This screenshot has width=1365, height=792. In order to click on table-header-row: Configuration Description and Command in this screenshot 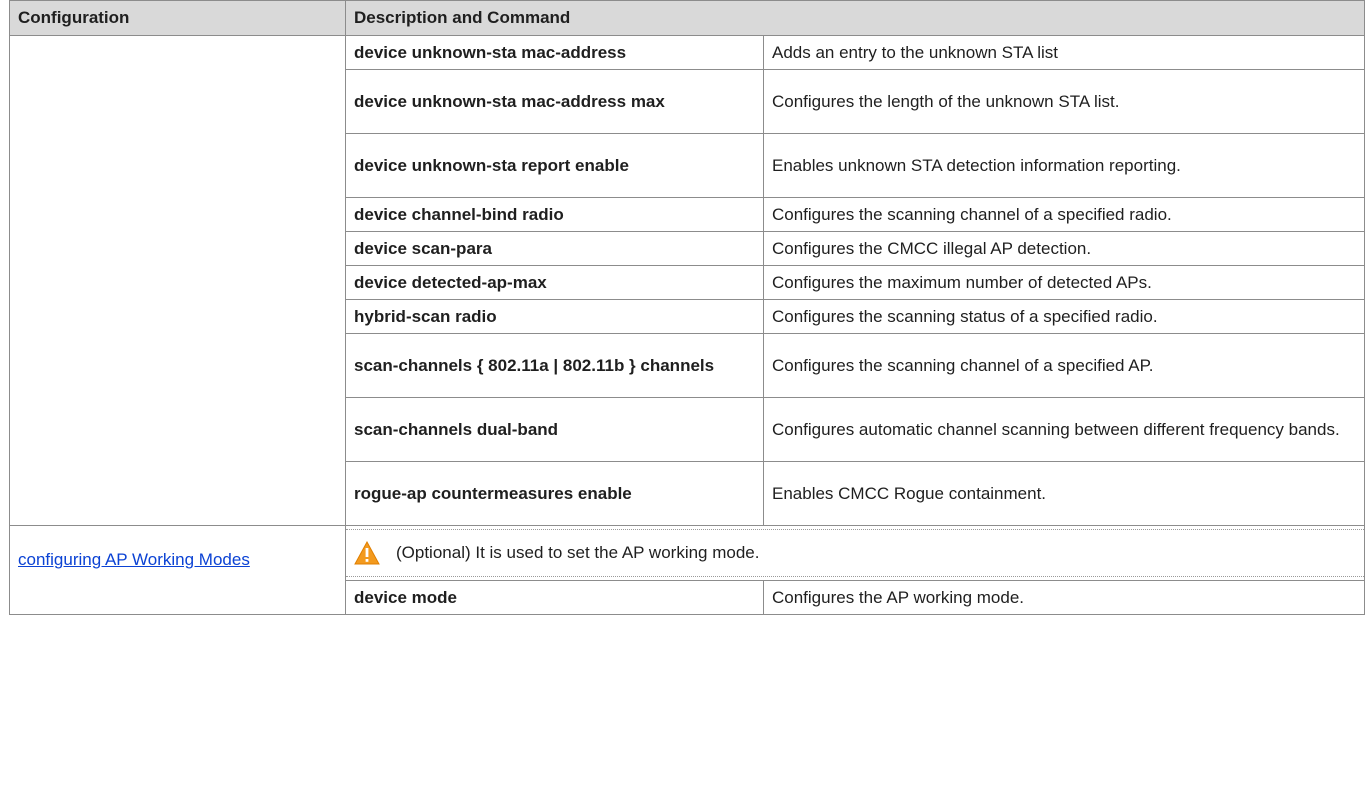, I will do `click(687, 18)`.